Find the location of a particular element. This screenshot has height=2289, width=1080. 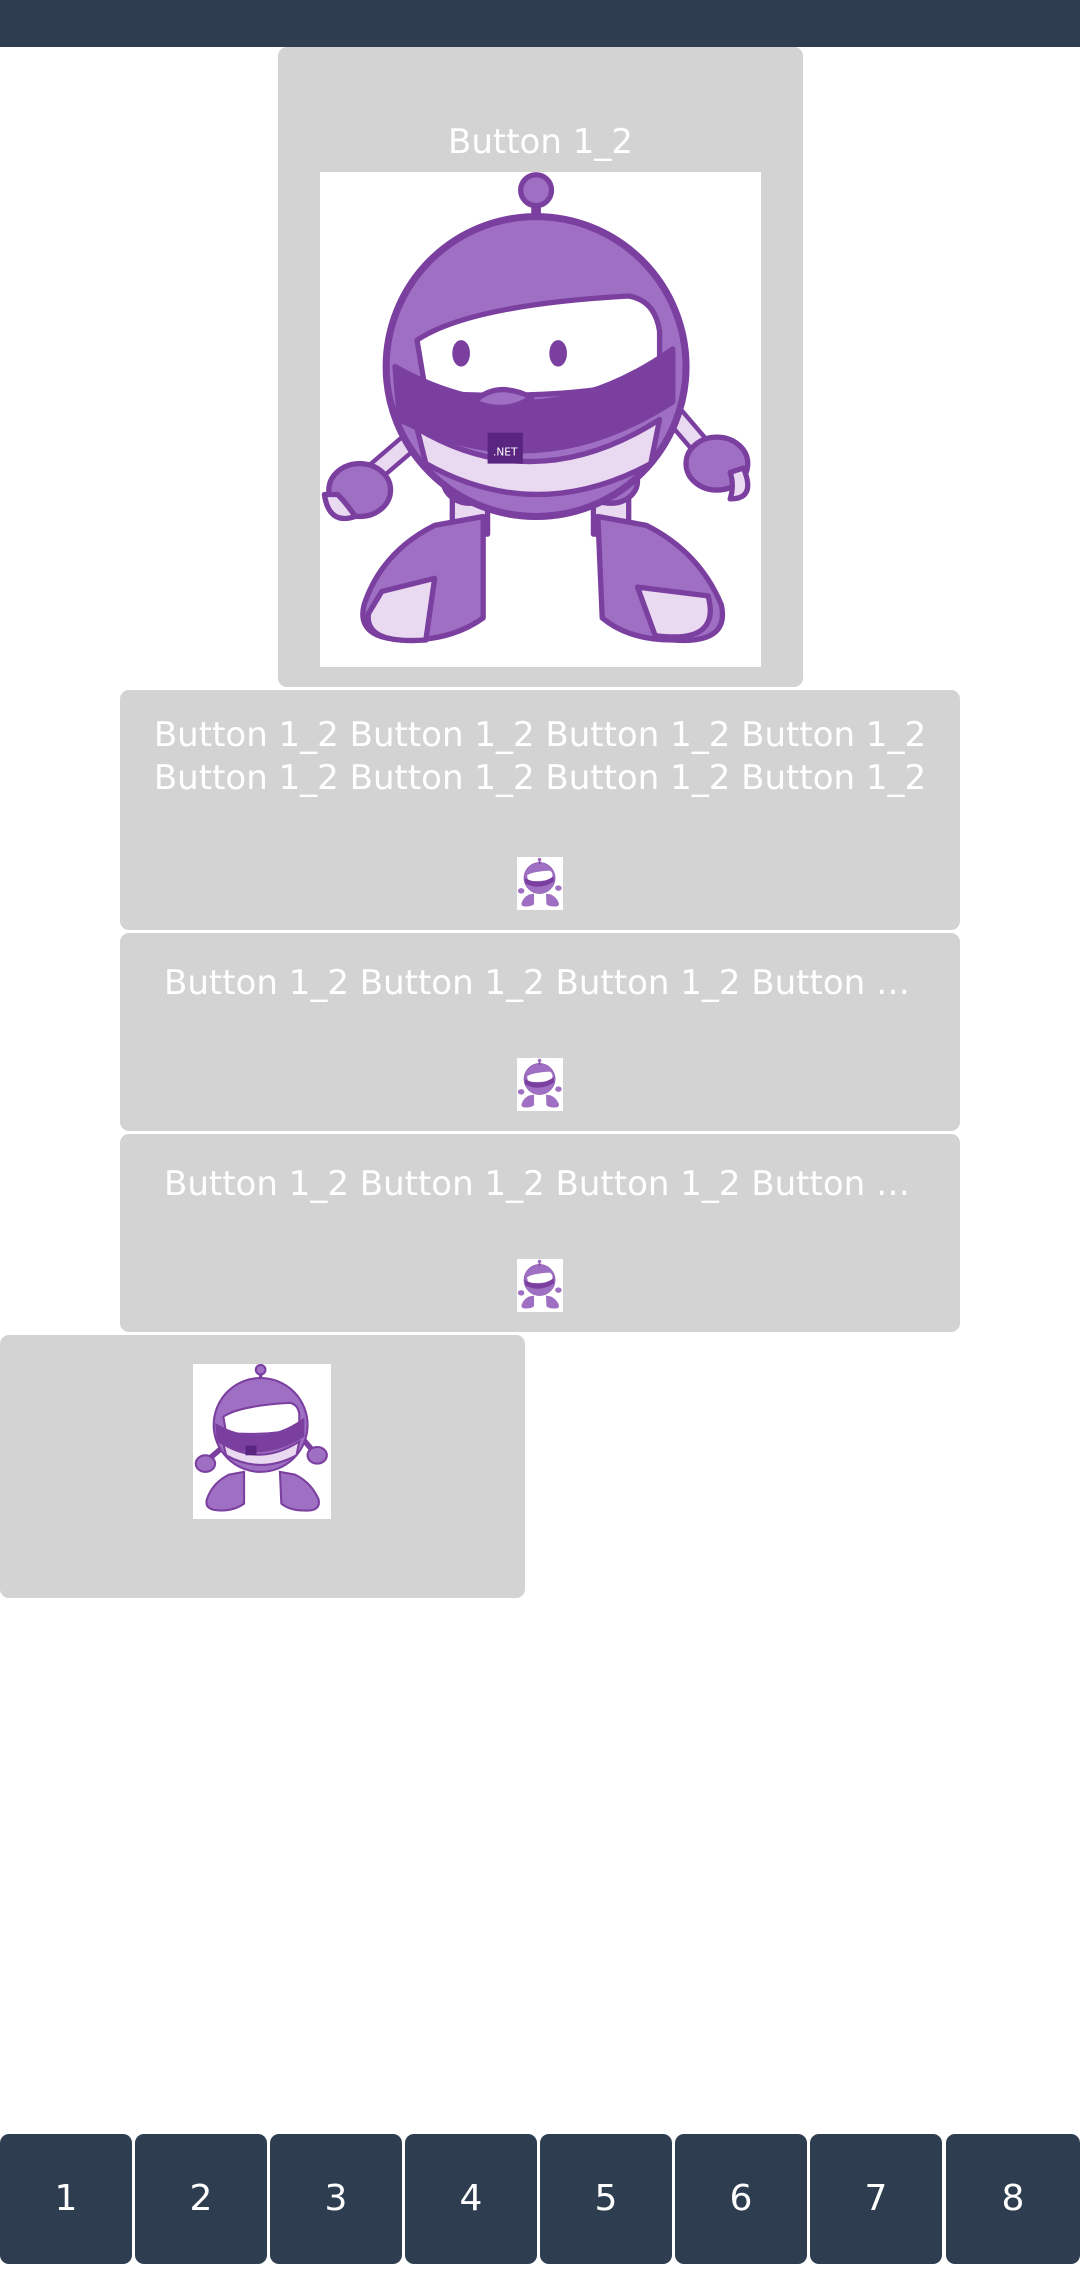

bot-svg: .NET is located at coordinates (536, 408).